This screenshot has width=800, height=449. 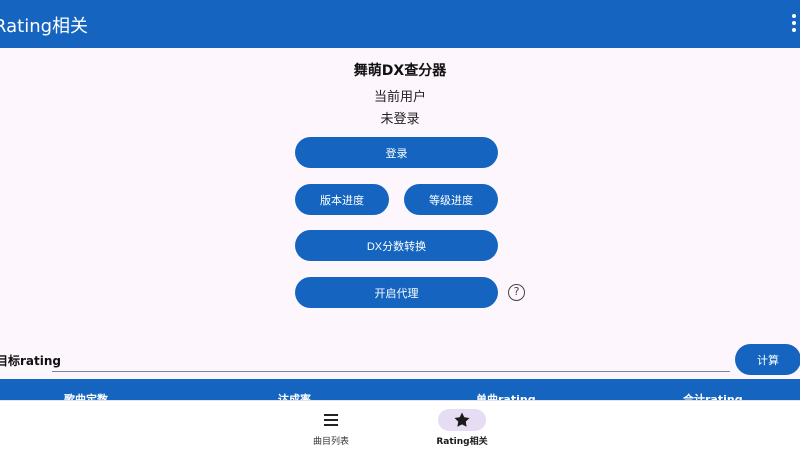 What do you see at coordinates (396, 152) in the screenshot?
I see `login-button: 登录` at bounding box center [396, 152].